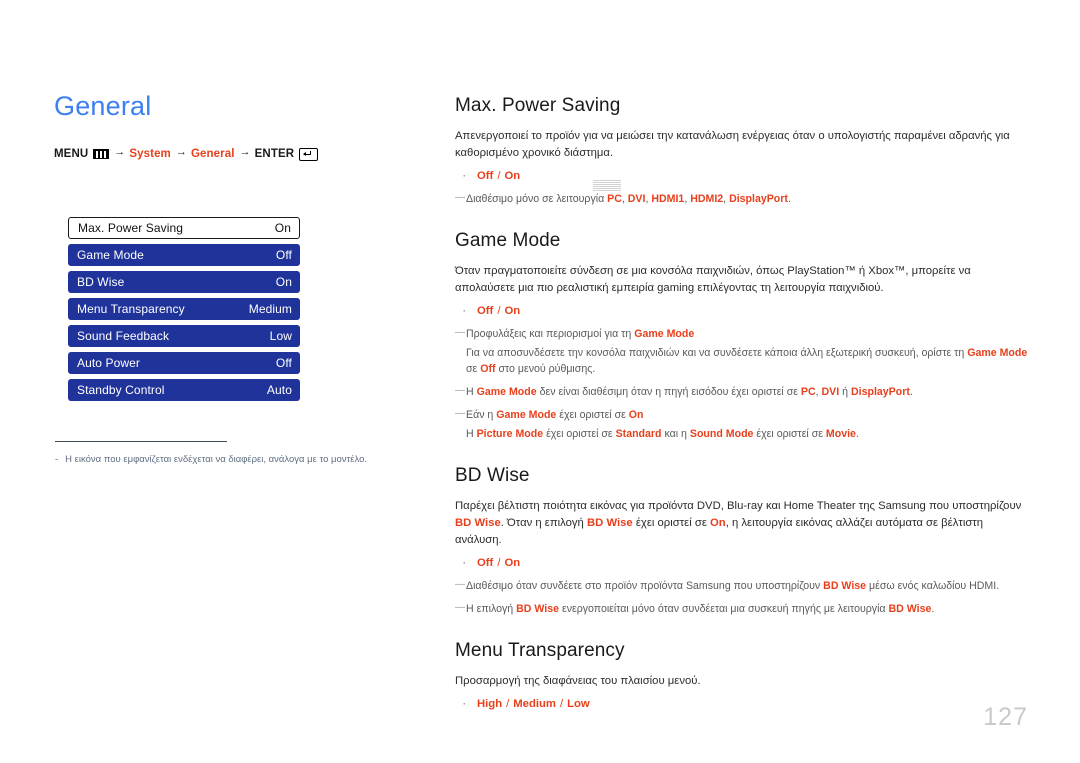 Image resolution: width=1080 pixels, height=763 pixels. What do you see at coordinates (181, 152) in the screenshot?
I see `breadcrumb-arrow-2: →` at bounding box center [181, 152].